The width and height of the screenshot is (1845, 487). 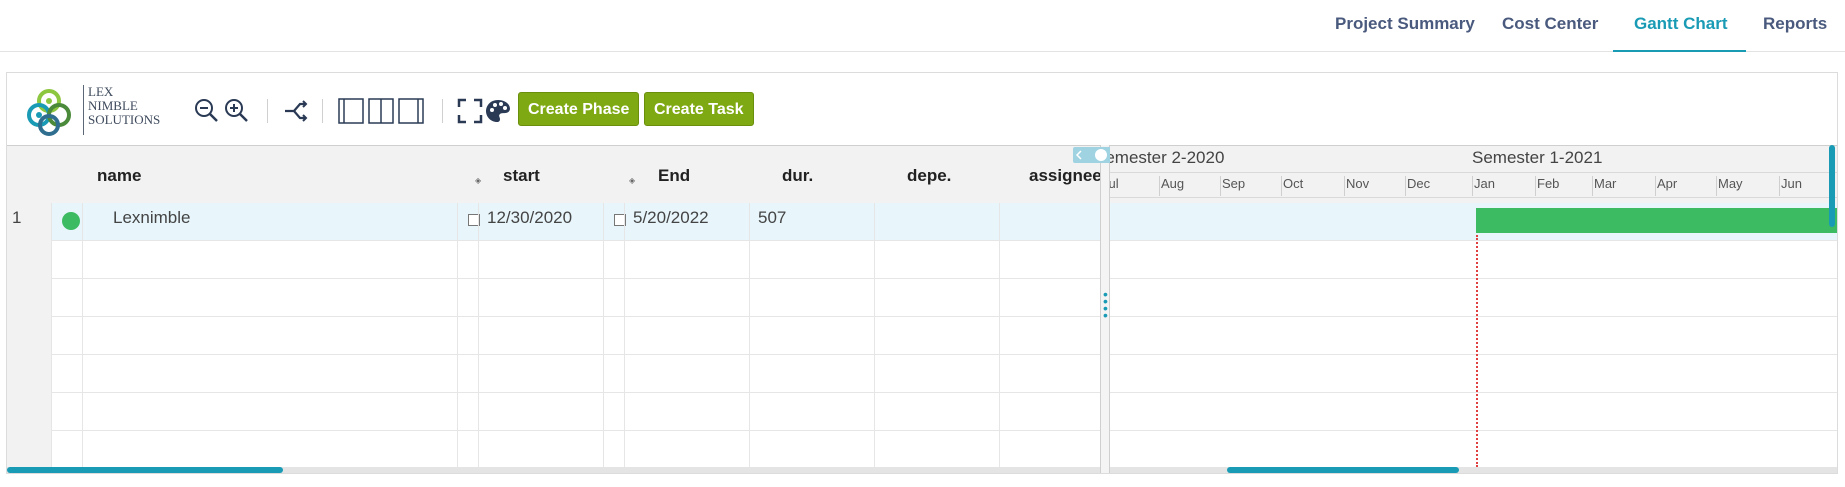 What do you see at coordinates (1564, 186) in the screenshot?
I see `month-label: Feb` at bounding box center [1564, 186].